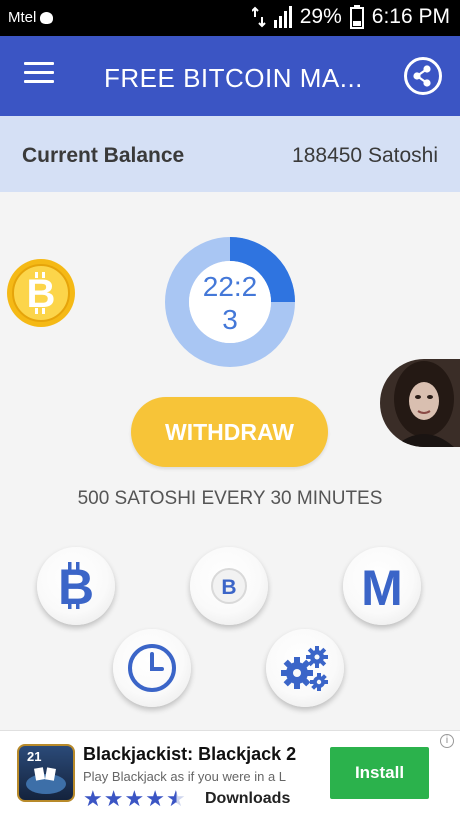 The height and width of the screenshot is (818, 460). Describe the element at coordinates (46, 773) in the screenshot. I see `ad-app-icon: 21` at that location.